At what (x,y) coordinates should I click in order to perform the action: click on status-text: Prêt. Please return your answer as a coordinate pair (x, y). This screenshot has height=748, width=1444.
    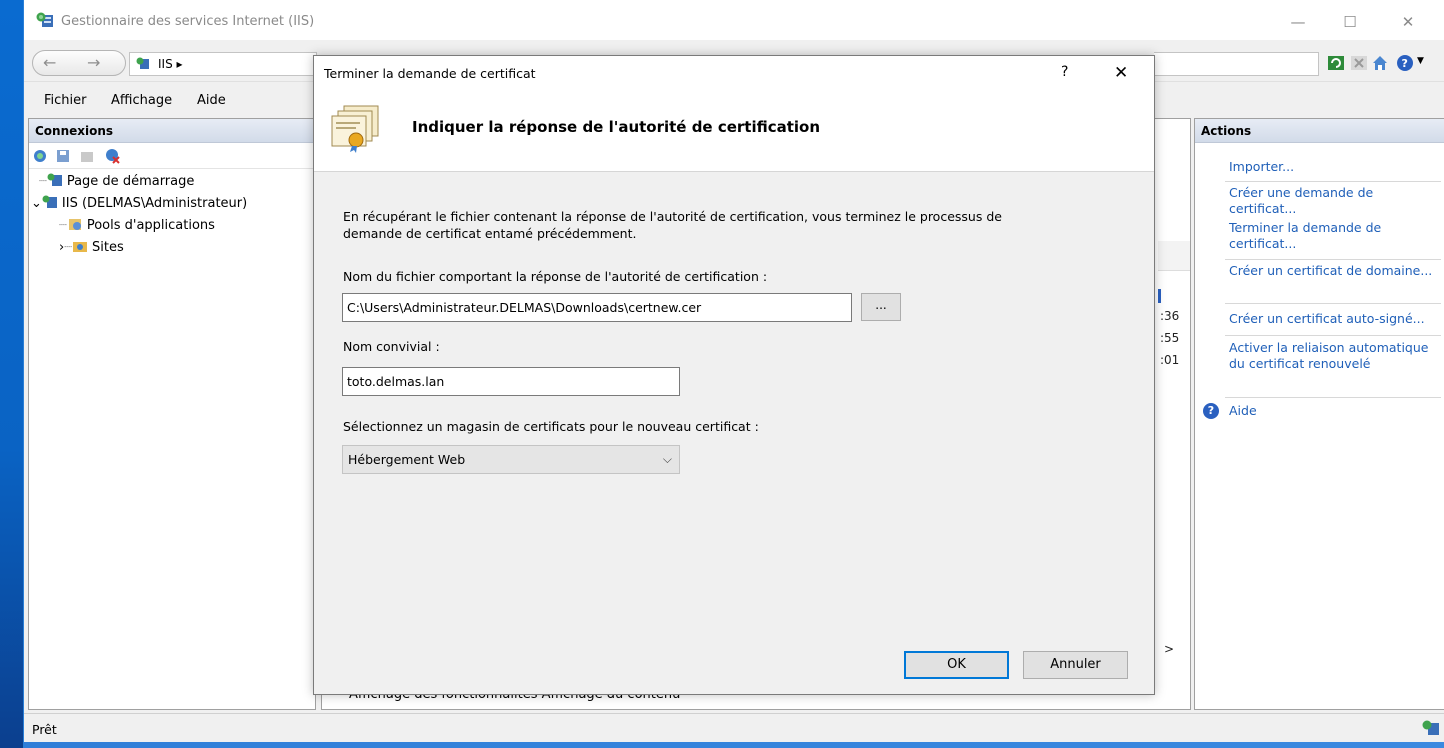
    Looking at the image, I should click on (44, 729).